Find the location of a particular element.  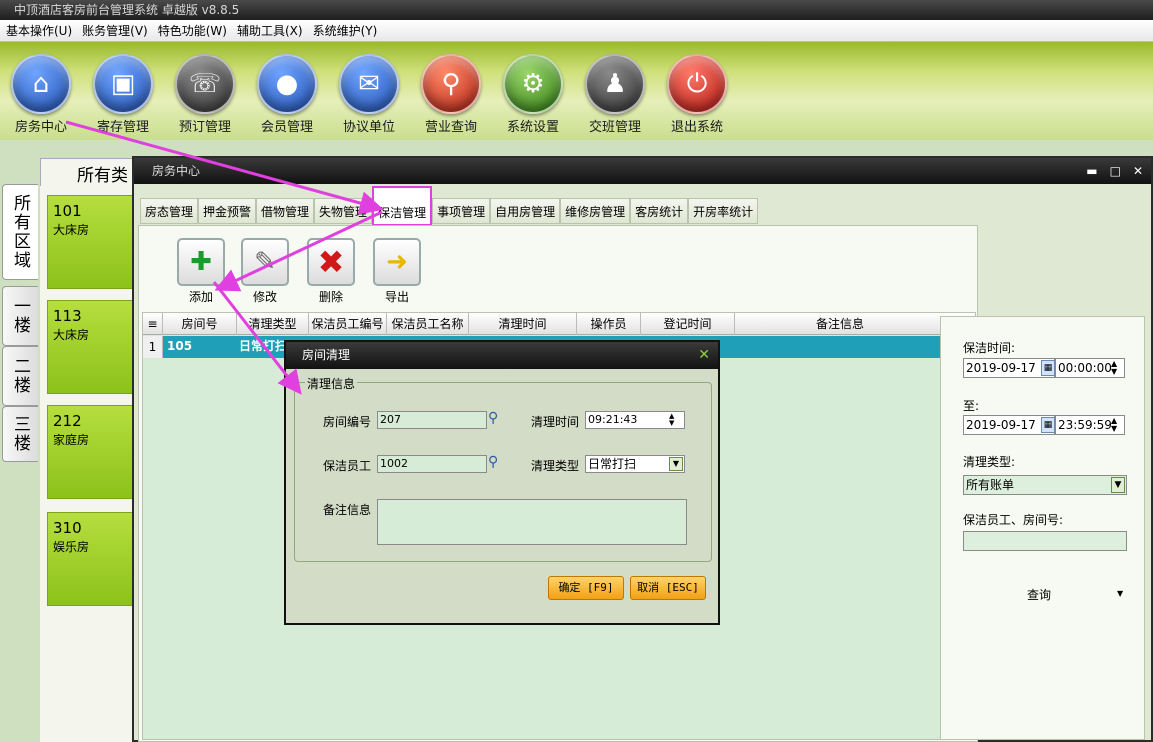

cell-room: 105 is located at coordinates (180, 346).